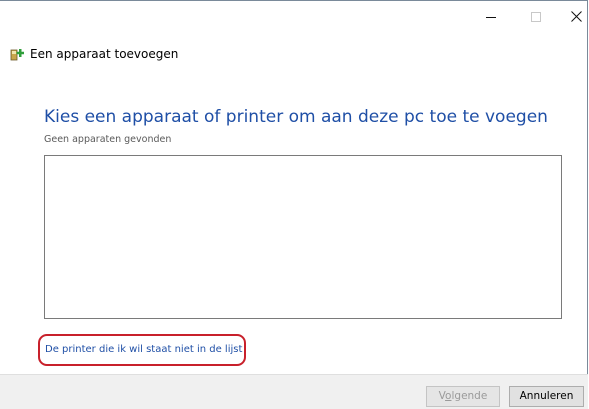 Image resolution: width=589 pixels, height=409 pixels. Describe the element at coordinates (104, 54) in the screenshot. I see `window-title: Een apparaat toevoegen` at that location.